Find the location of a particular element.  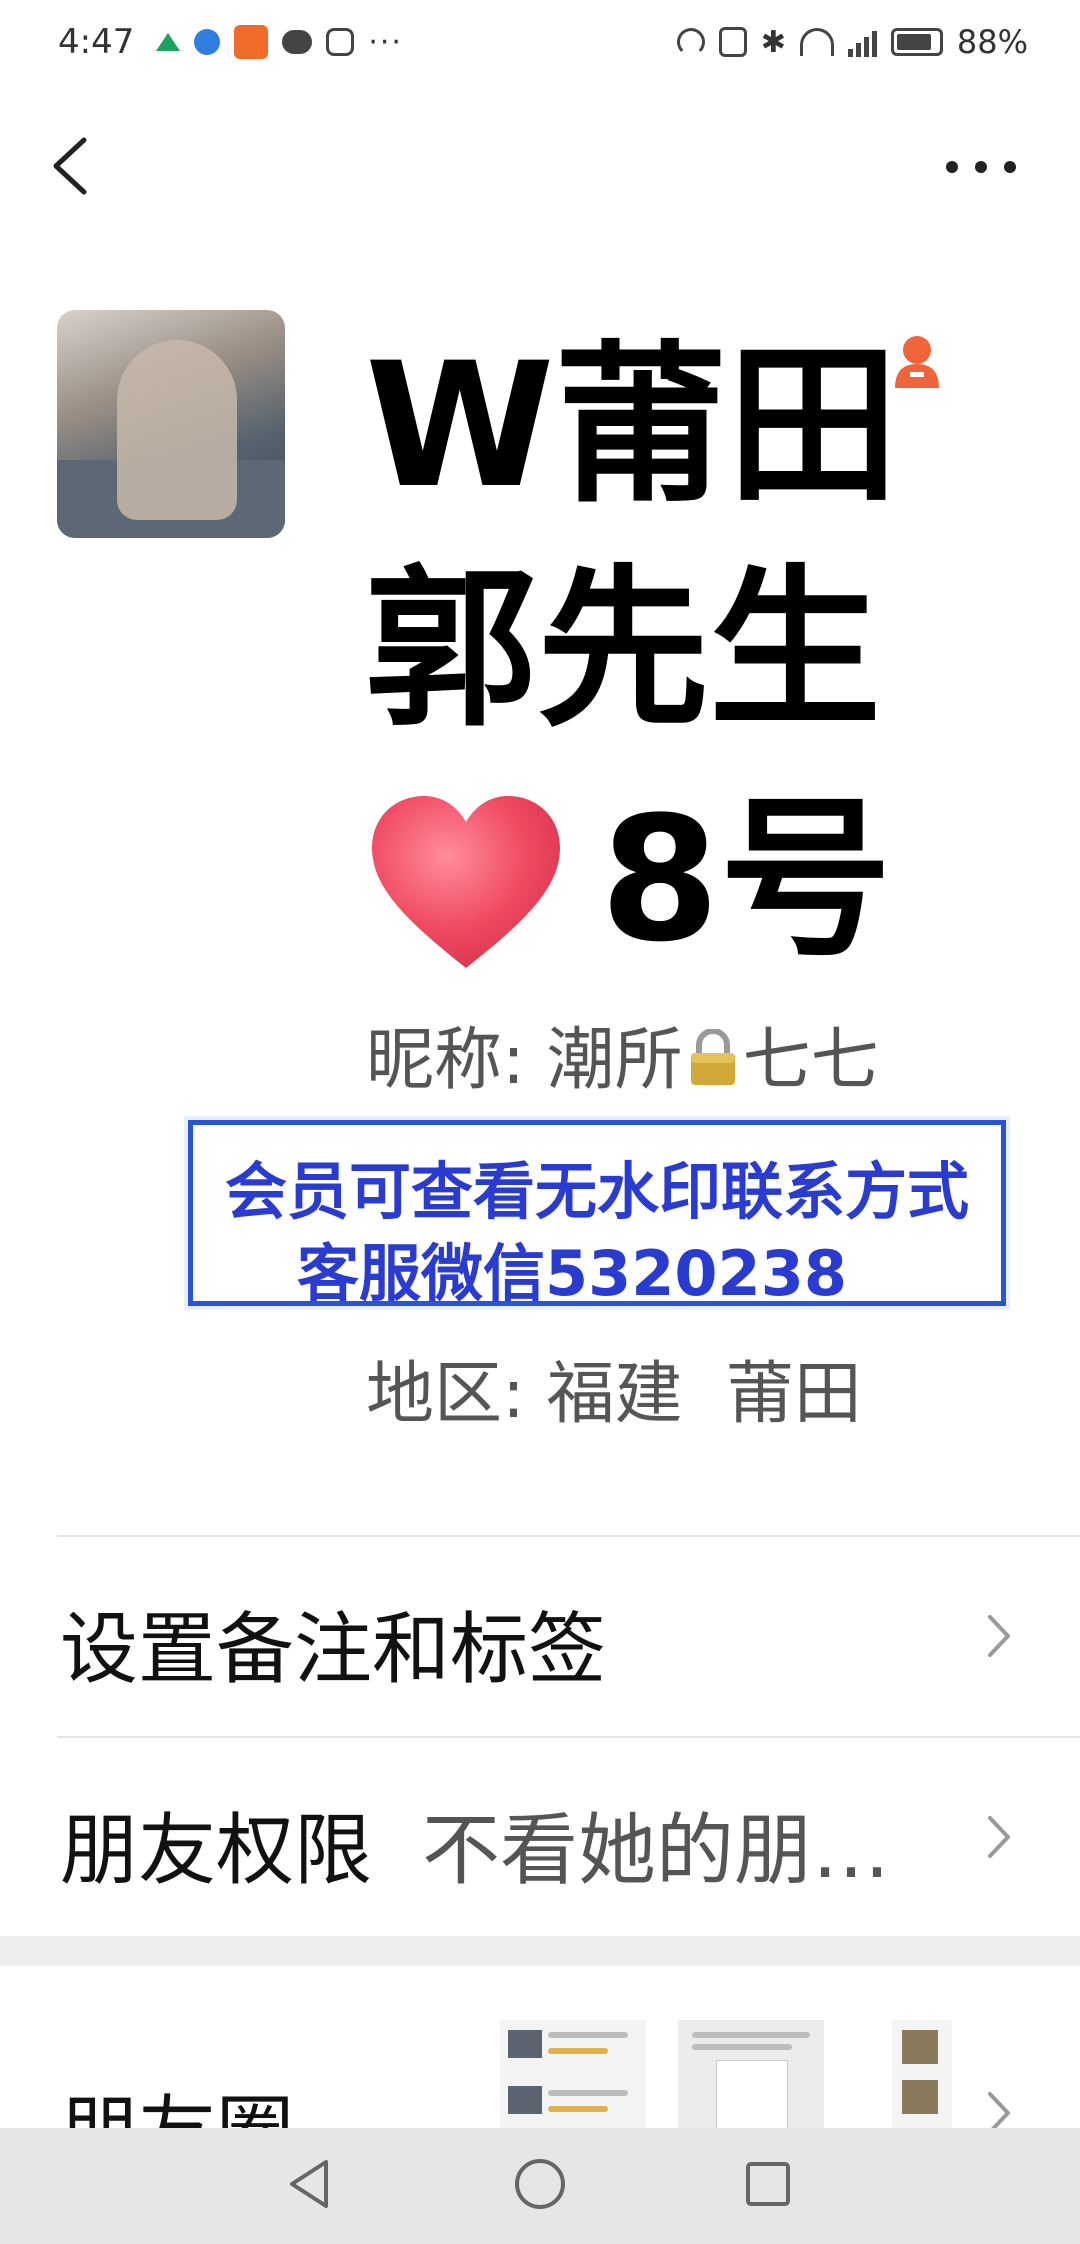

back-button is located at coordinates (70, 166).